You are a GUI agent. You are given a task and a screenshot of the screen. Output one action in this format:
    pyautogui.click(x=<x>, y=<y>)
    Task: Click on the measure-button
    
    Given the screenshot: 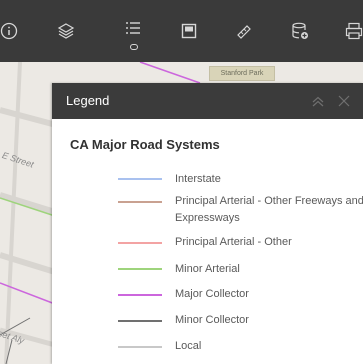 What is the action you would take?
    pyautogui.click(x=244, y=31)
    